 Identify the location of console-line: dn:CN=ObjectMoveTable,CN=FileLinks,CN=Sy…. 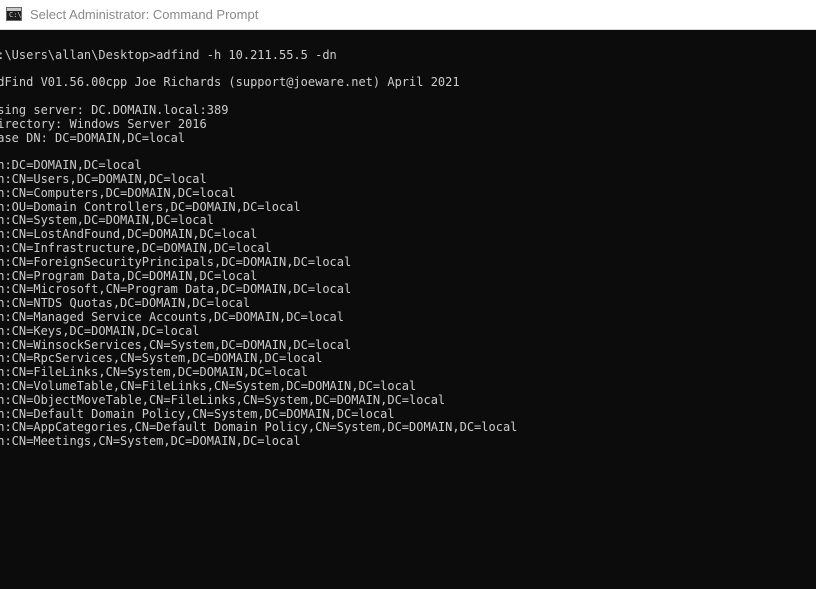
(223, 399).